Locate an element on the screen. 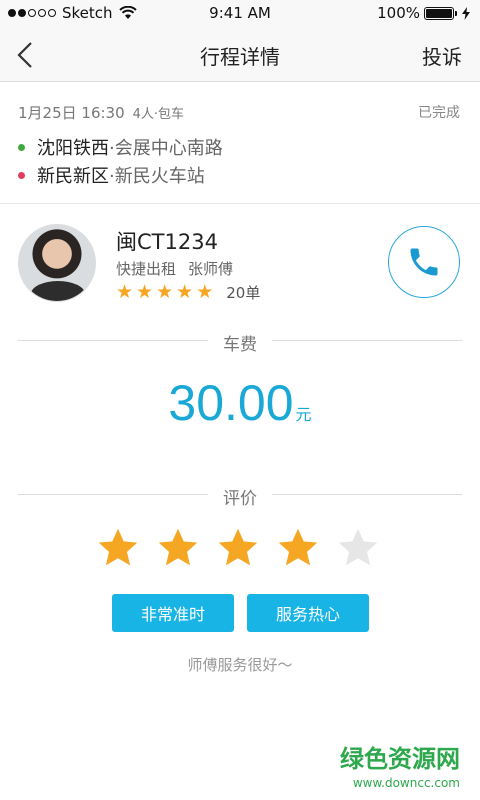  charging-icon is located at coordinates (466, 13).